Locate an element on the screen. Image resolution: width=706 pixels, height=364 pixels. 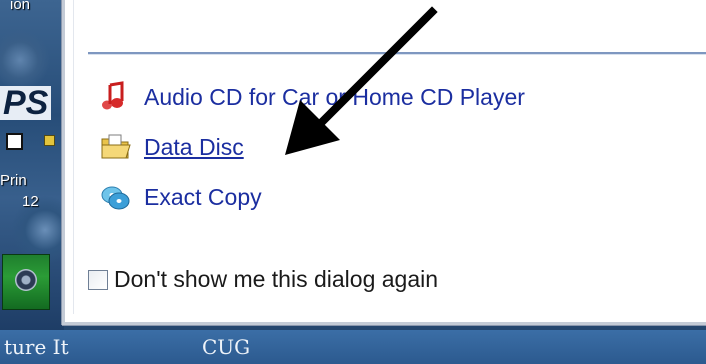
folder-icon is located at coordinates (116, 147).